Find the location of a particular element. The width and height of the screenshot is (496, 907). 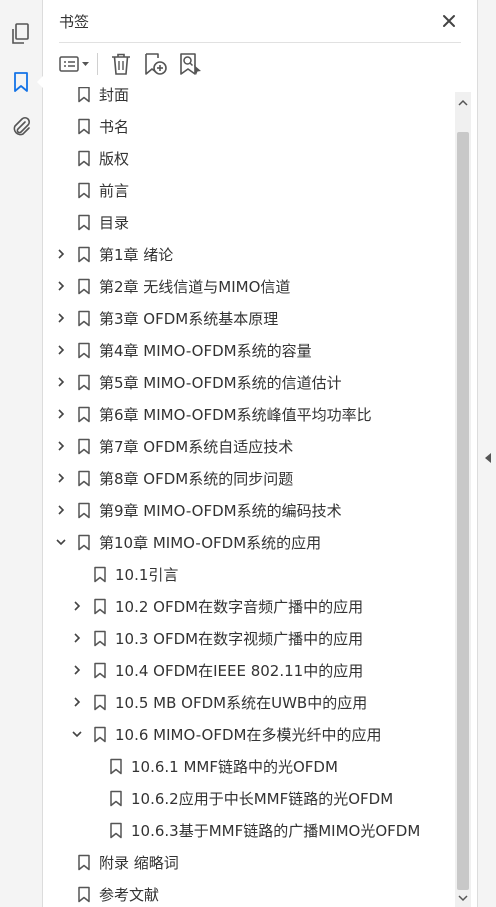

bookmark-label: 10.6.1 MMF链路中的光OFDM is located at coordinates (234, 767).